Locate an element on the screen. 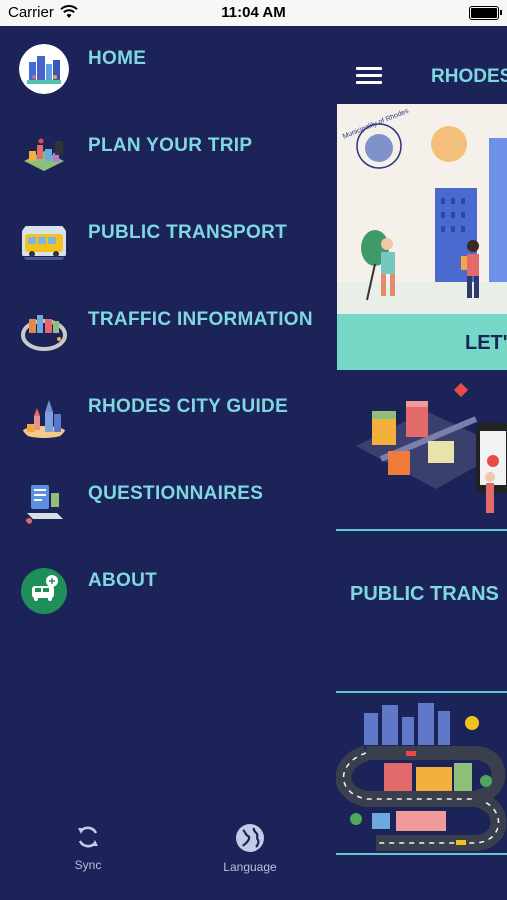 The height and width of the screenshot is (900, 507). language-button: Language is located at coordinates (250, 848).